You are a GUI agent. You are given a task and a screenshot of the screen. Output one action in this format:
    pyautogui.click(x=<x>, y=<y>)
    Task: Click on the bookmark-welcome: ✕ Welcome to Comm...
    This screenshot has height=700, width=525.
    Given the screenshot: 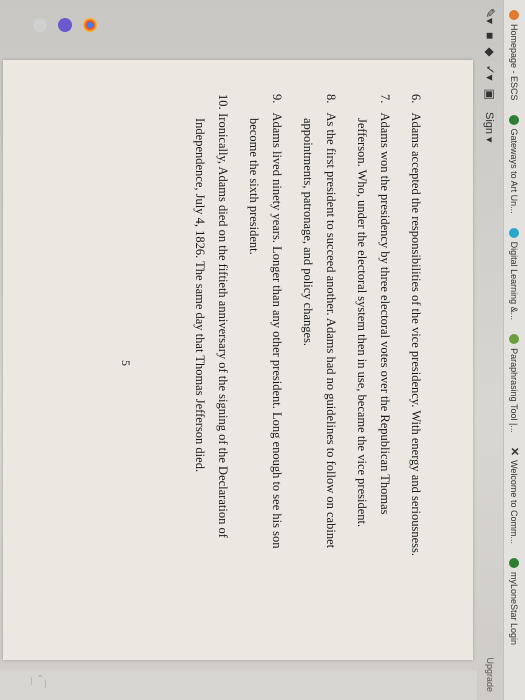 What is the action you would take?
    pyautogui.click(x=514, y=495)
    